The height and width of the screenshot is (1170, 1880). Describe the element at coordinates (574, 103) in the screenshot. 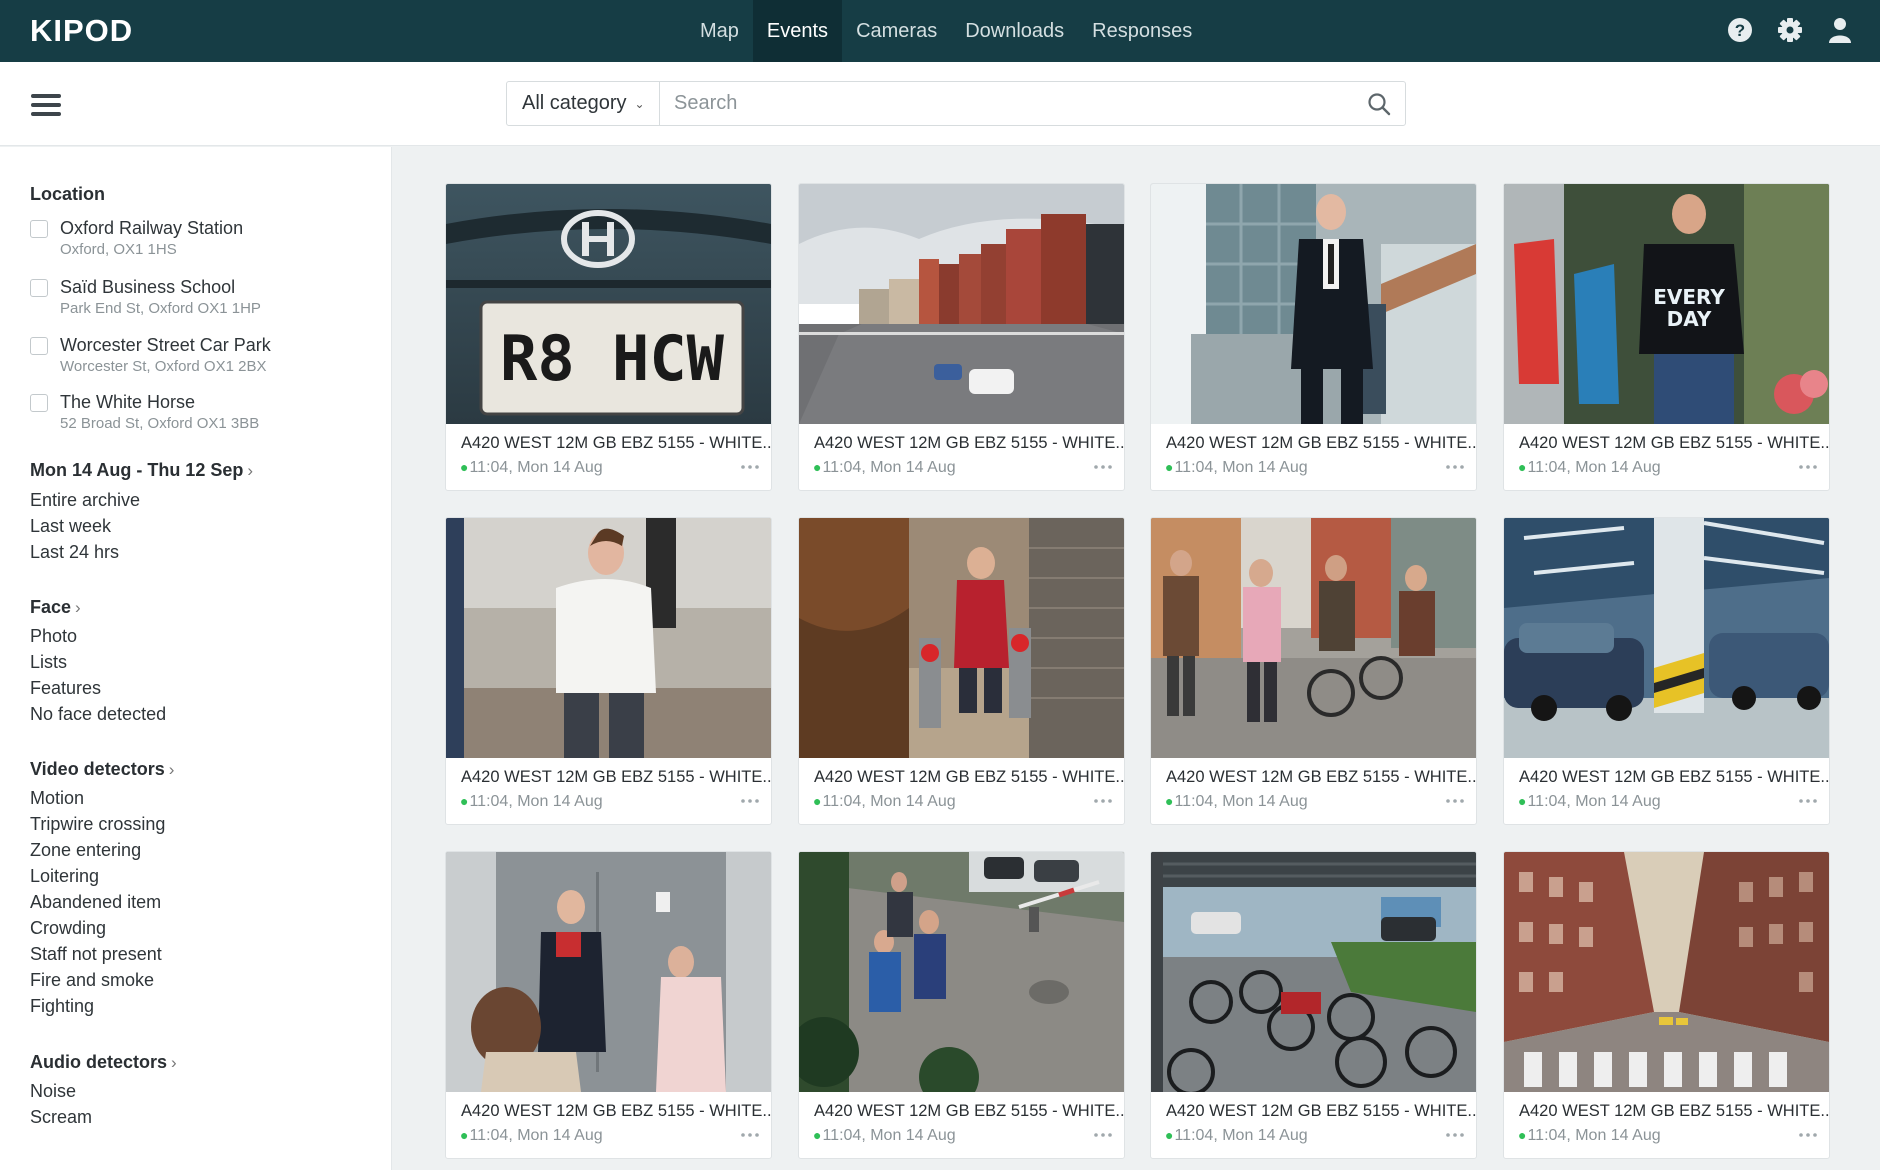

I see `category-select-label: All category` at that location.